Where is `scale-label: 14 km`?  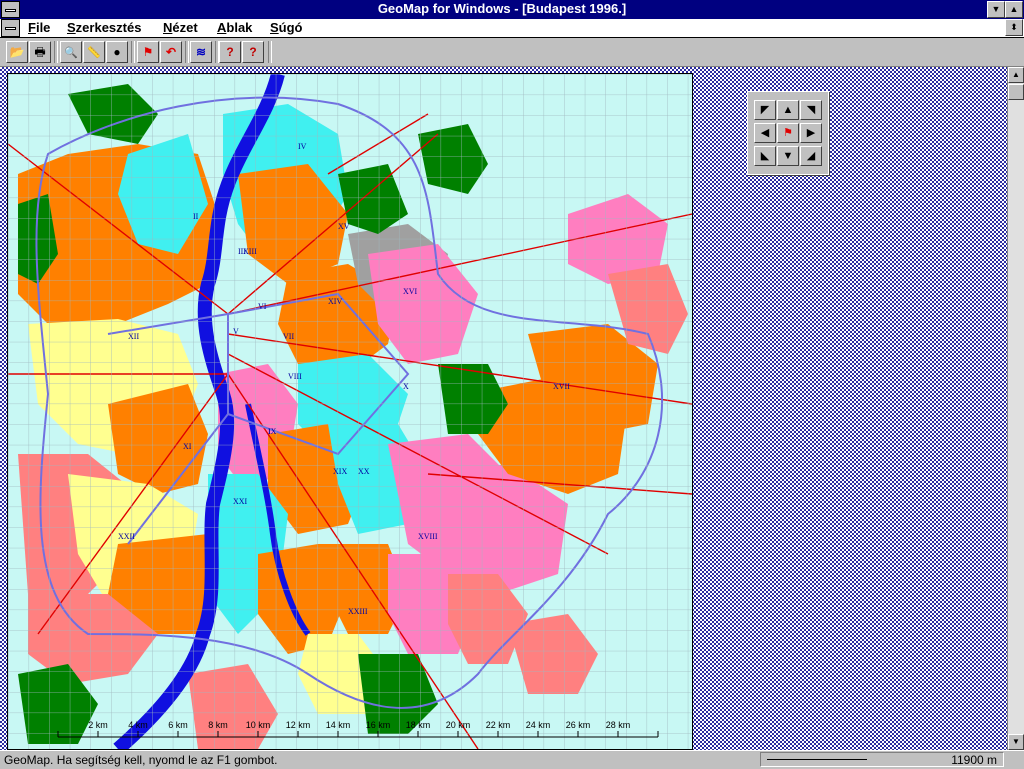 scale-label: 14 km is located at coordinates (338, 725).